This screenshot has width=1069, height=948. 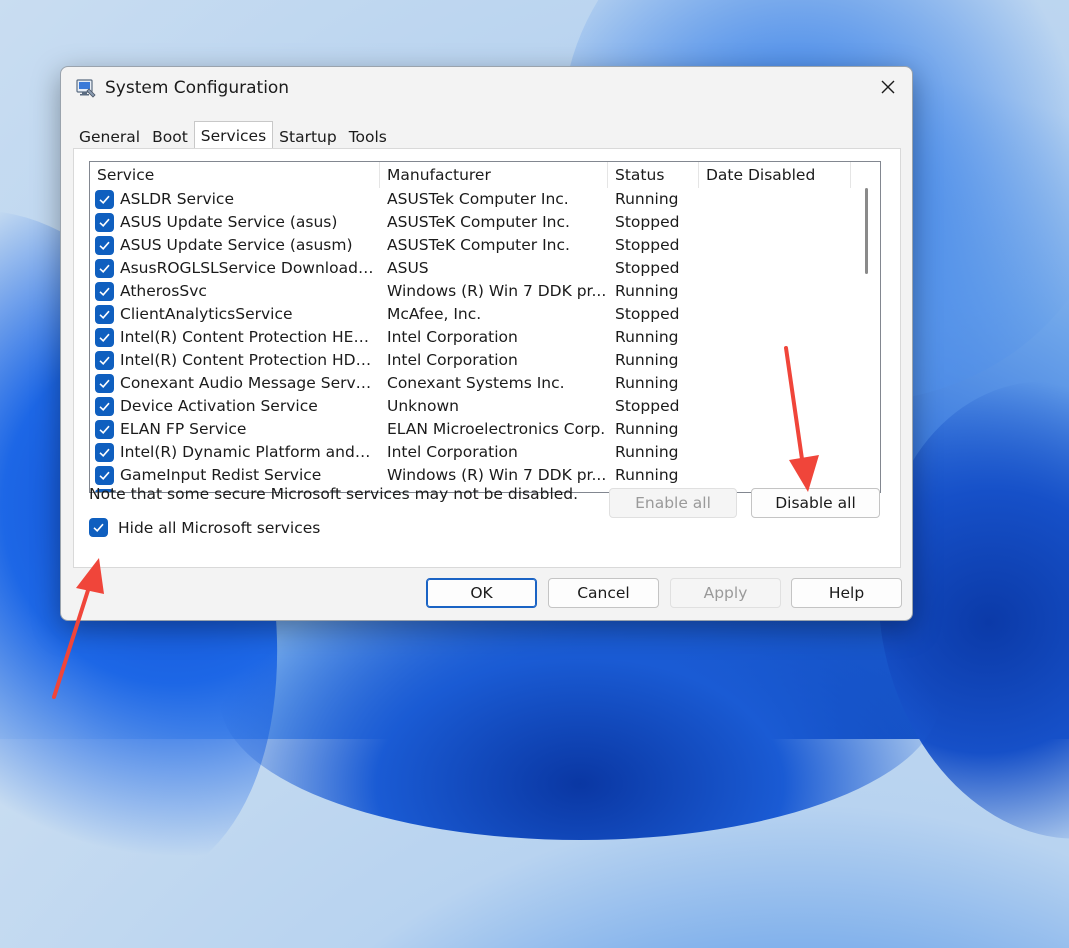 What do you see at coordinates (423, 406) in the screenshot?
I see `manufacturer-cell: Unknown` at bounding box center [423, 406].